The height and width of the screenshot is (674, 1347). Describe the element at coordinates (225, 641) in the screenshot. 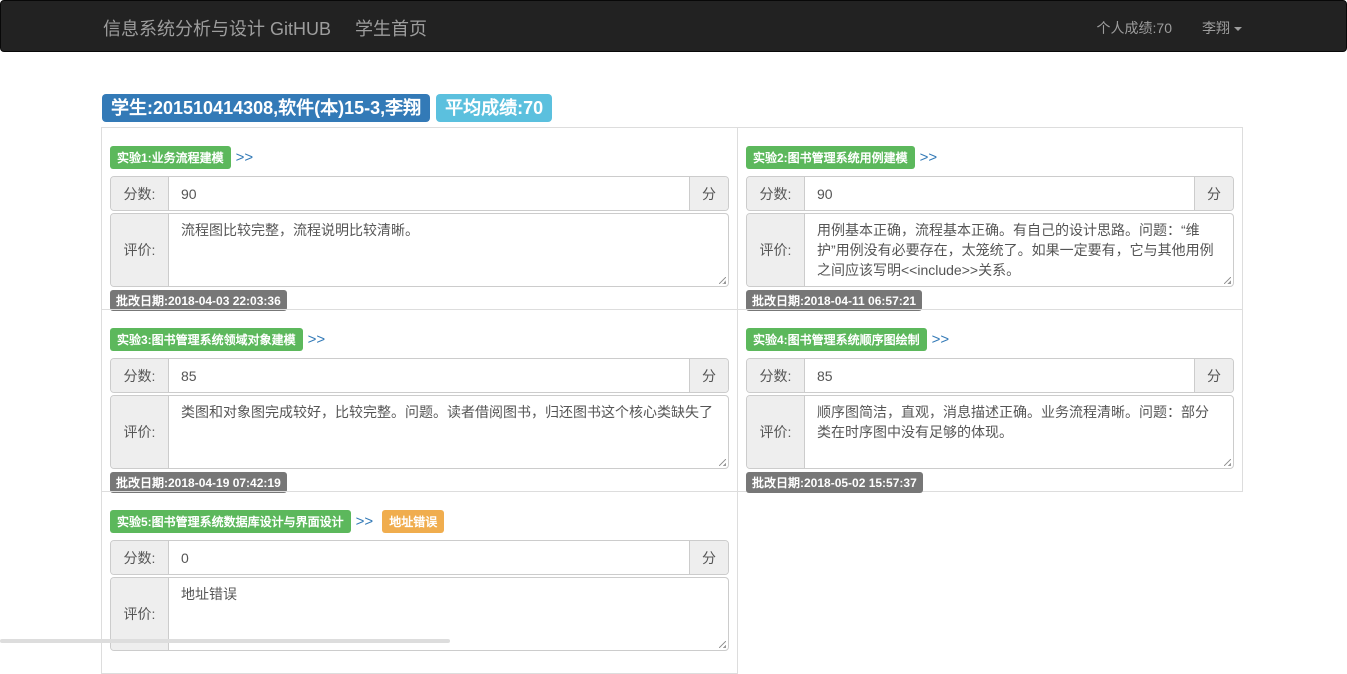

I see `horizontal-scrollbar` at that location.